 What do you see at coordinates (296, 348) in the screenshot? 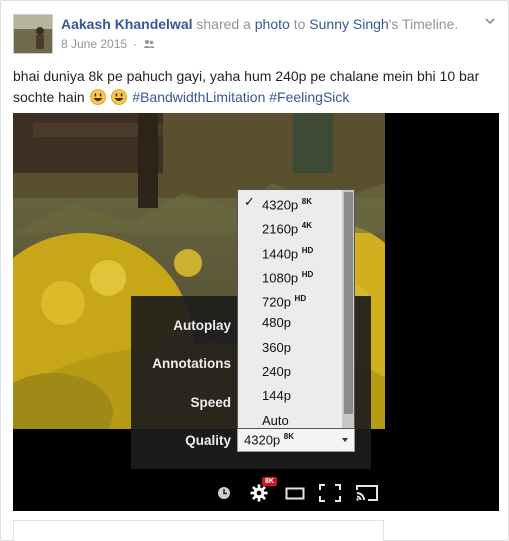
I see `quality-option: 360p` at bounding box center [296, 348].